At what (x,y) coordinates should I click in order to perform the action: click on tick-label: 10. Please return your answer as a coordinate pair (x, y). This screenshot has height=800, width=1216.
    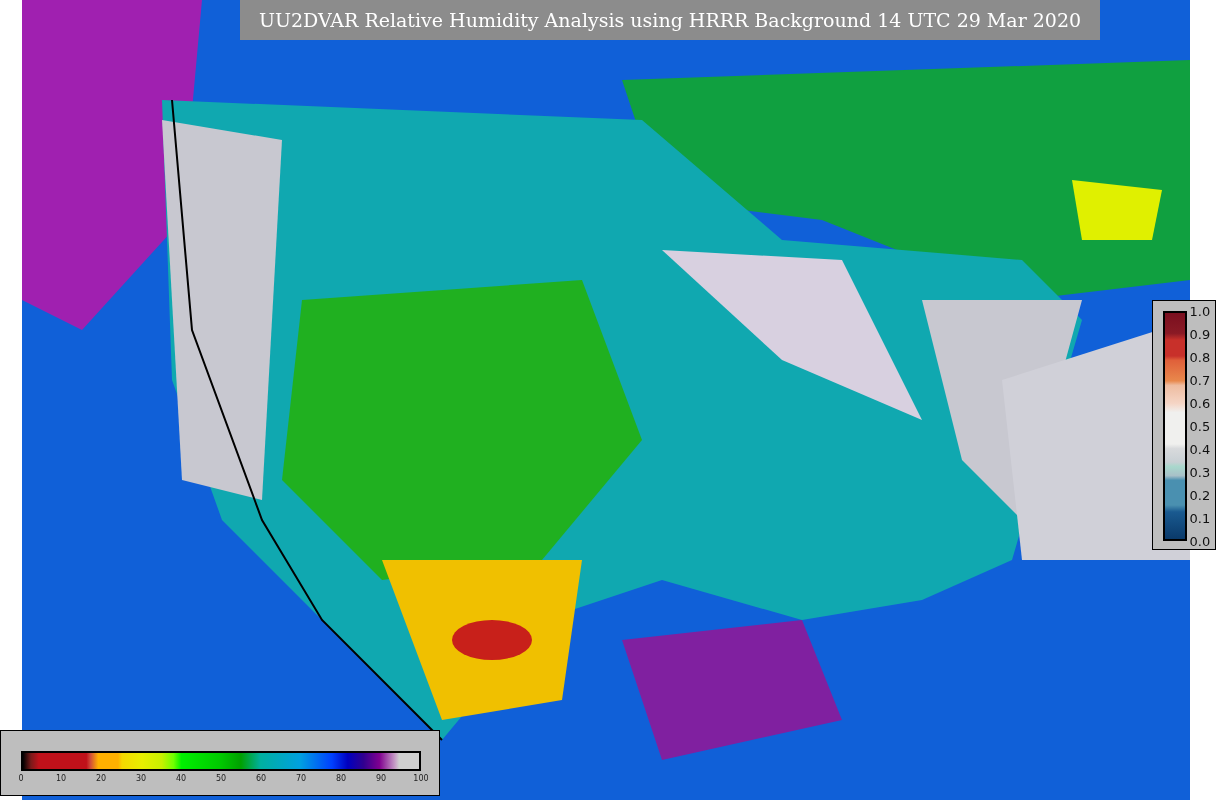
    Looking at the image, I should click on (61, 779).